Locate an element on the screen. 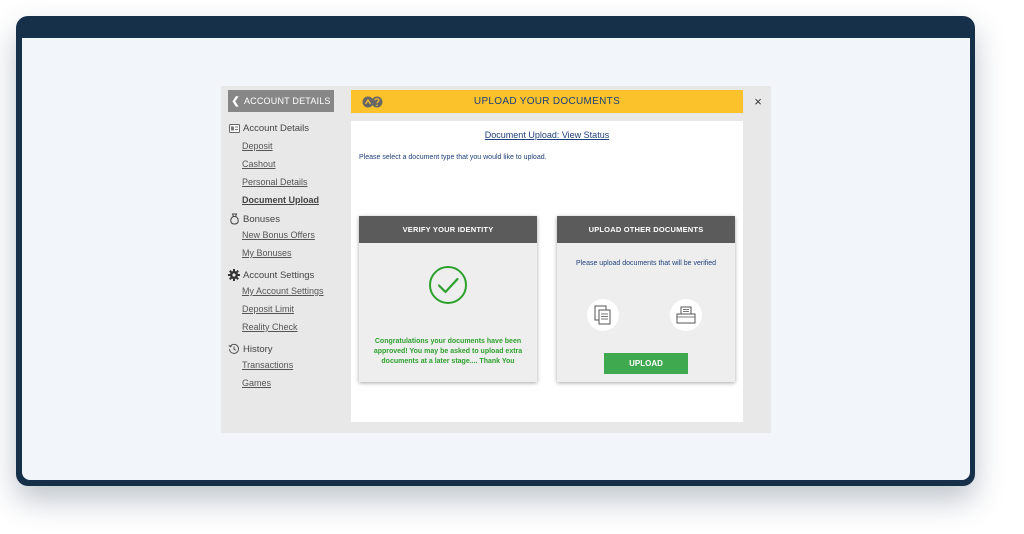 This screenshot has width=1024, height=534. card-title: VERIFY YOUR IDENTITY is located at coordinates (448, 229).